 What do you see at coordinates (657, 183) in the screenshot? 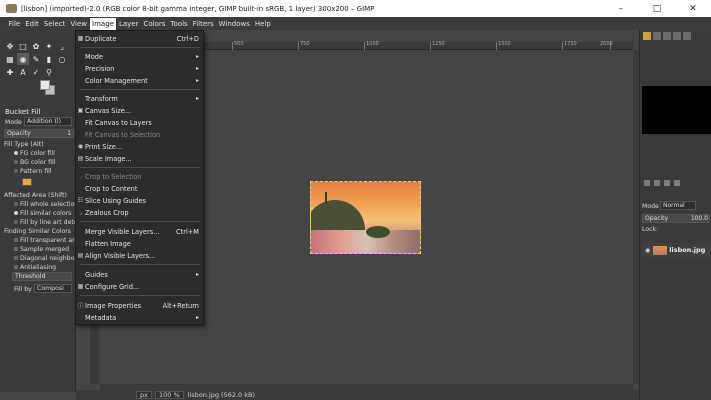
I see `channels-tab-icon` at bounding box center [657, 183].